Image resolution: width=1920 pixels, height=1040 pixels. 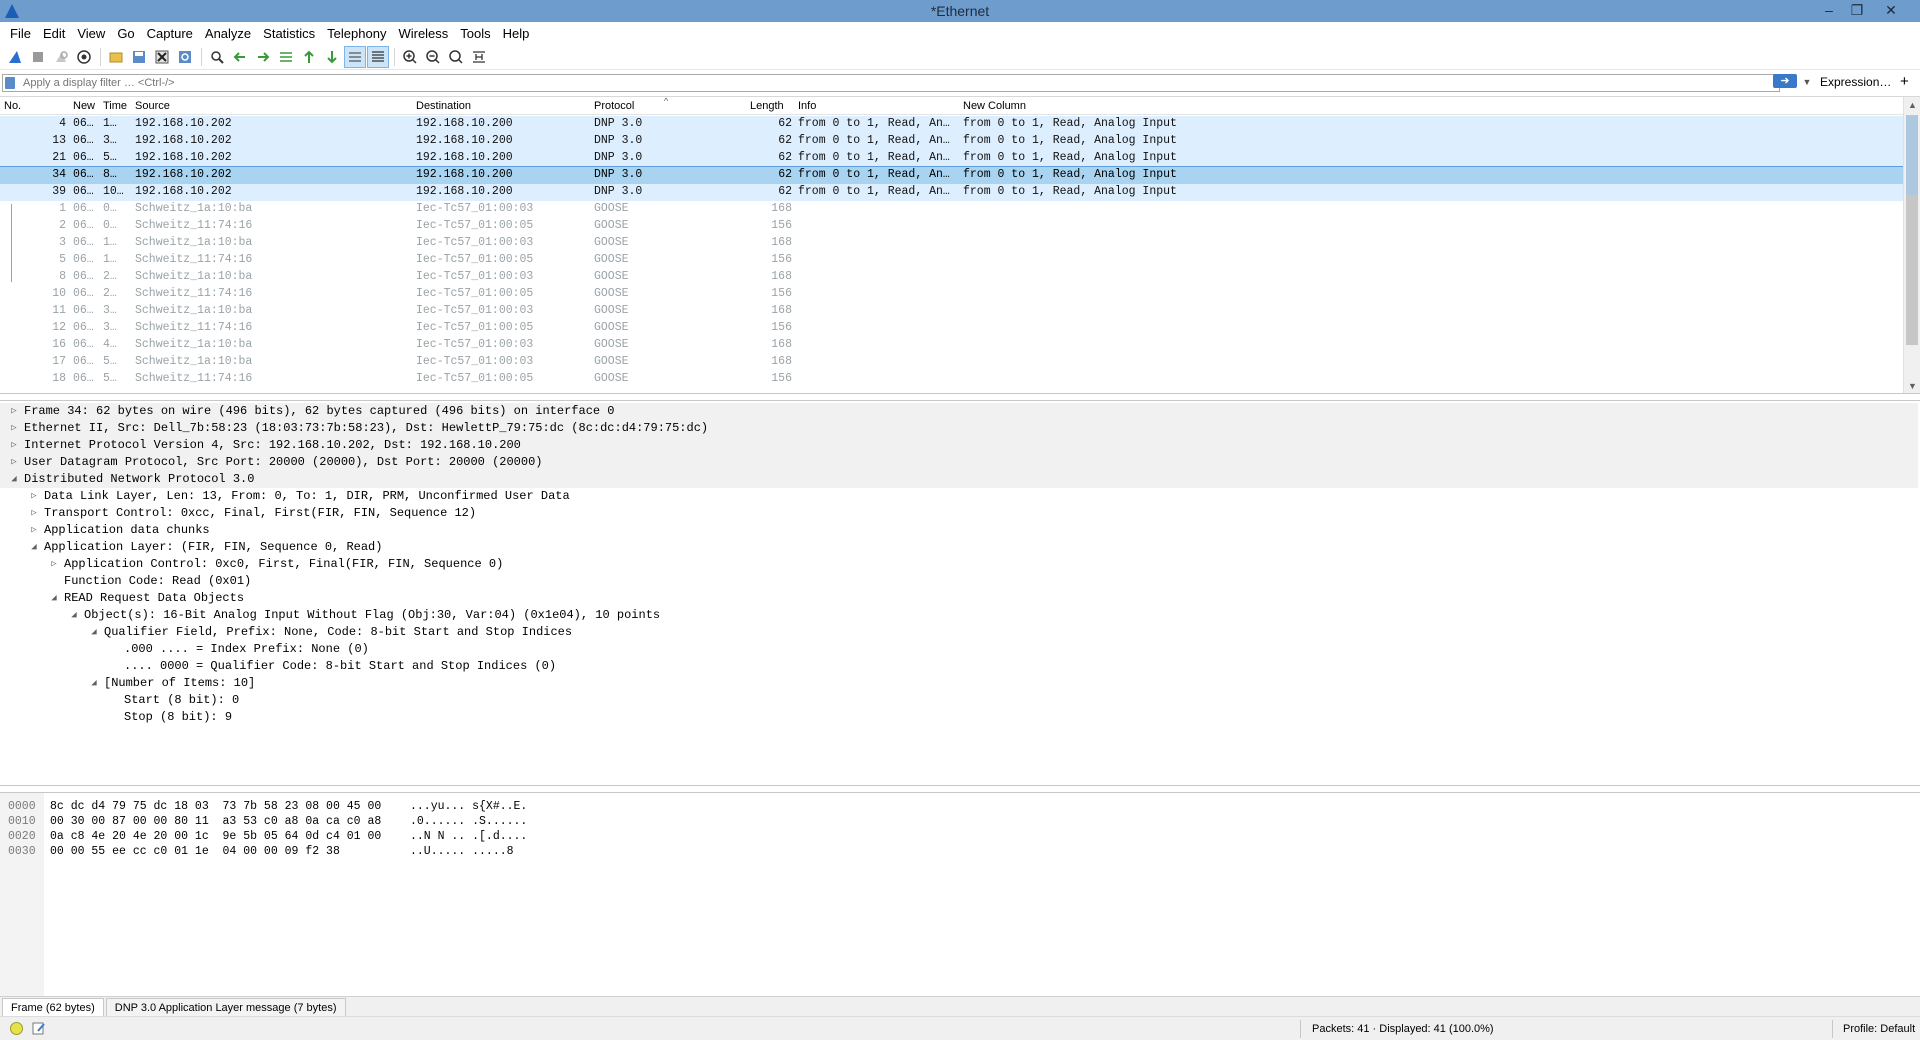 I want to click on zoom-out-icon, so click(x=433, y=57).